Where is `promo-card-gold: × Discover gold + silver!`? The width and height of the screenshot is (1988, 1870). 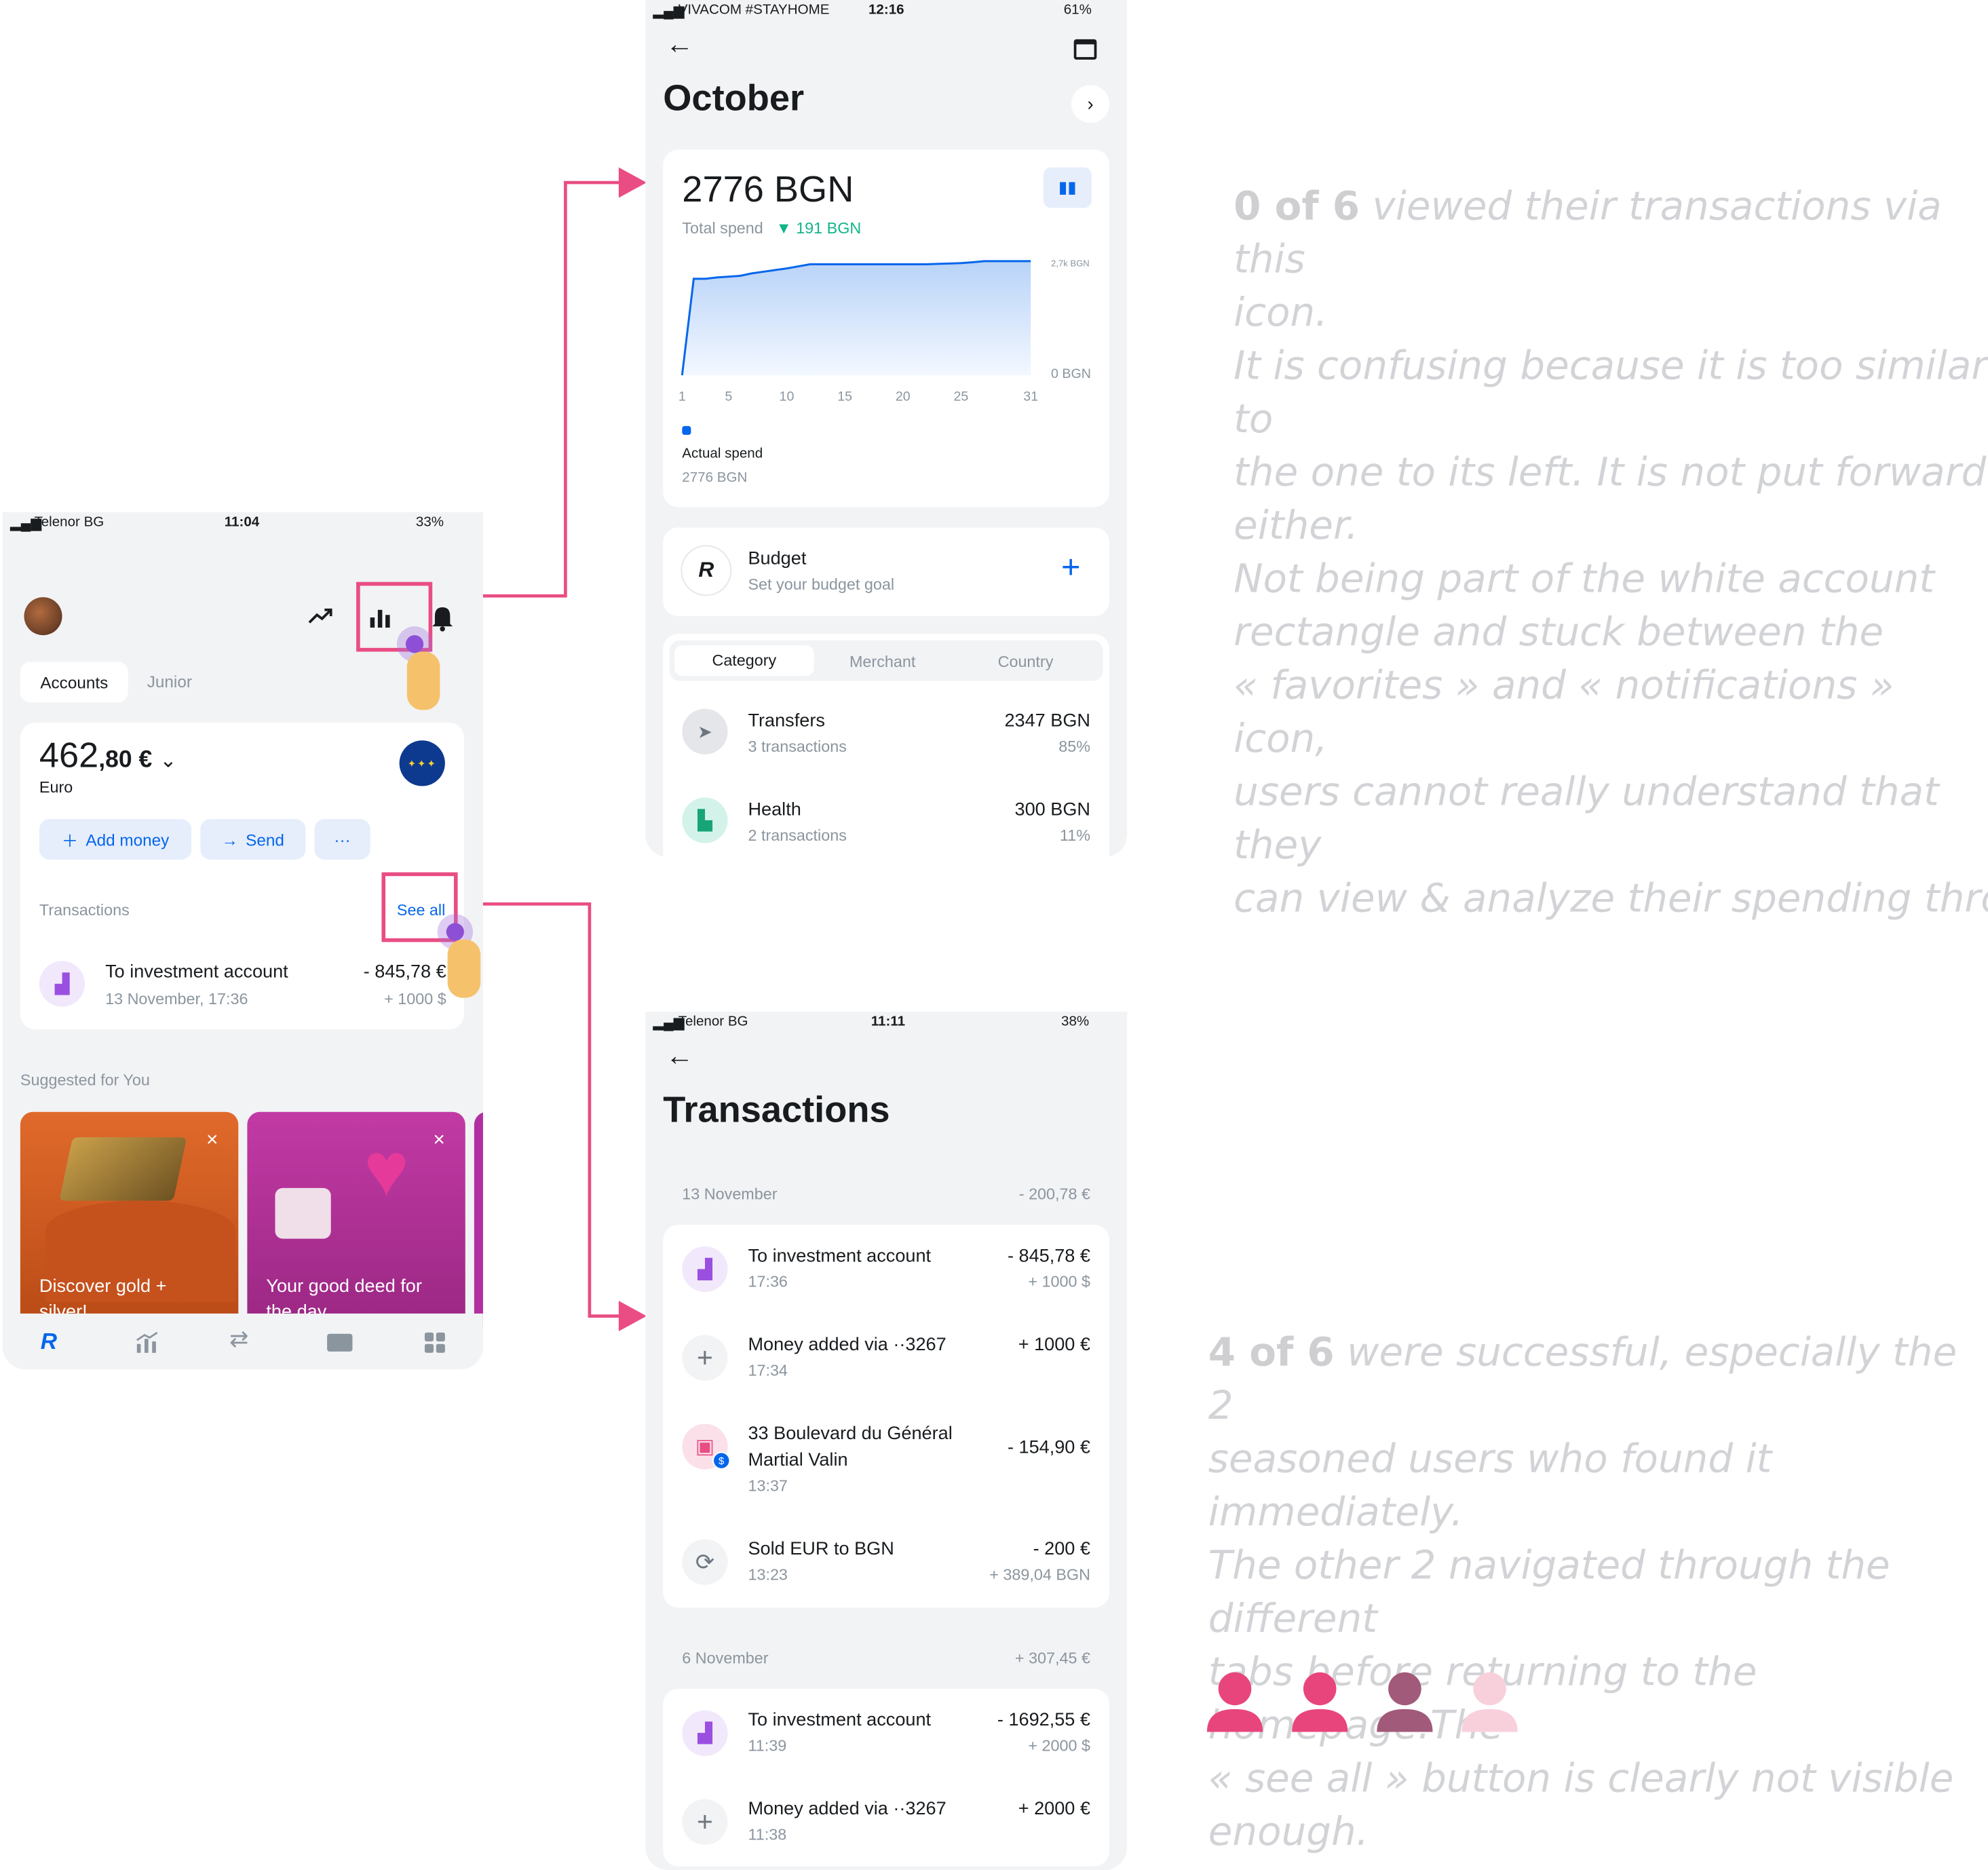 promo-card-gold: × Discover gold + silver! is located at coordinates (129, 1219).